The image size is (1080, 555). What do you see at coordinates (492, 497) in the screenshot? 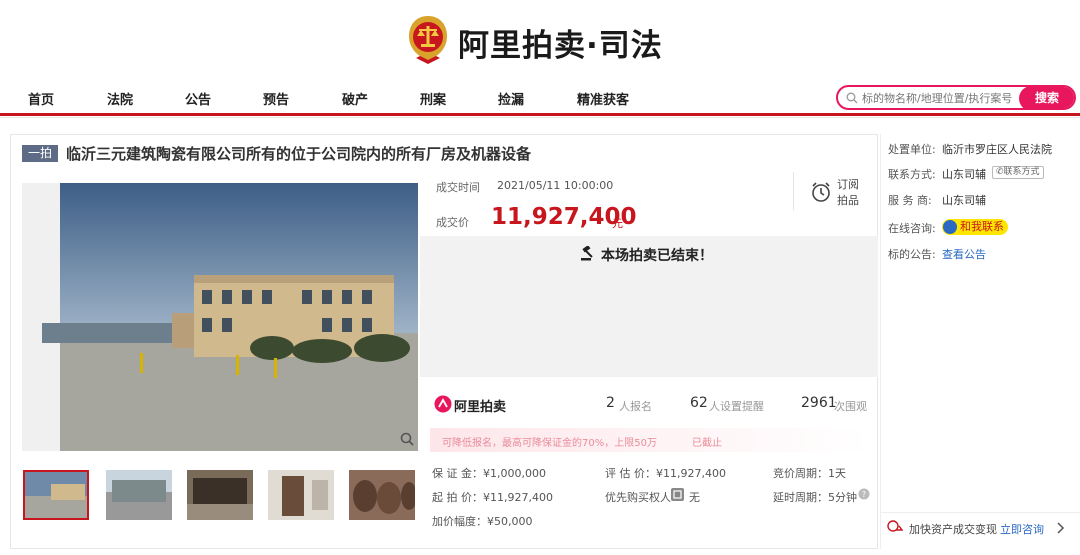
I see `start-price-field: 起 拍 价：¥11,927,400` at bounding box center [492, 497].